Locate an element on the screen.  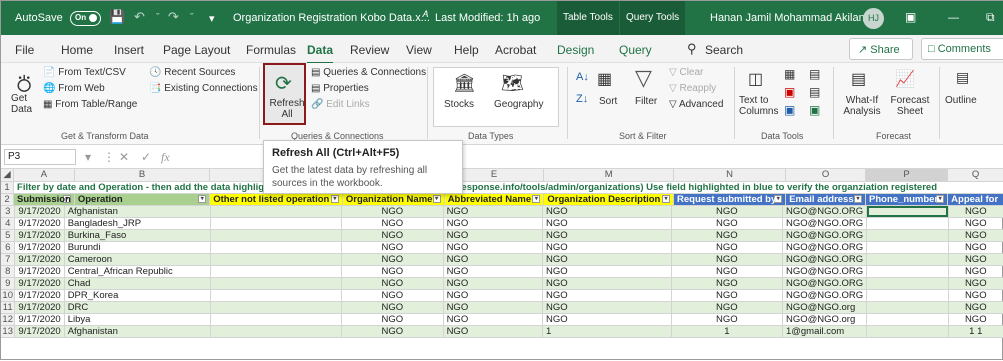
header-abbreviated-name: ▾ Abbreviated Name is located at coordinates (494, 199).